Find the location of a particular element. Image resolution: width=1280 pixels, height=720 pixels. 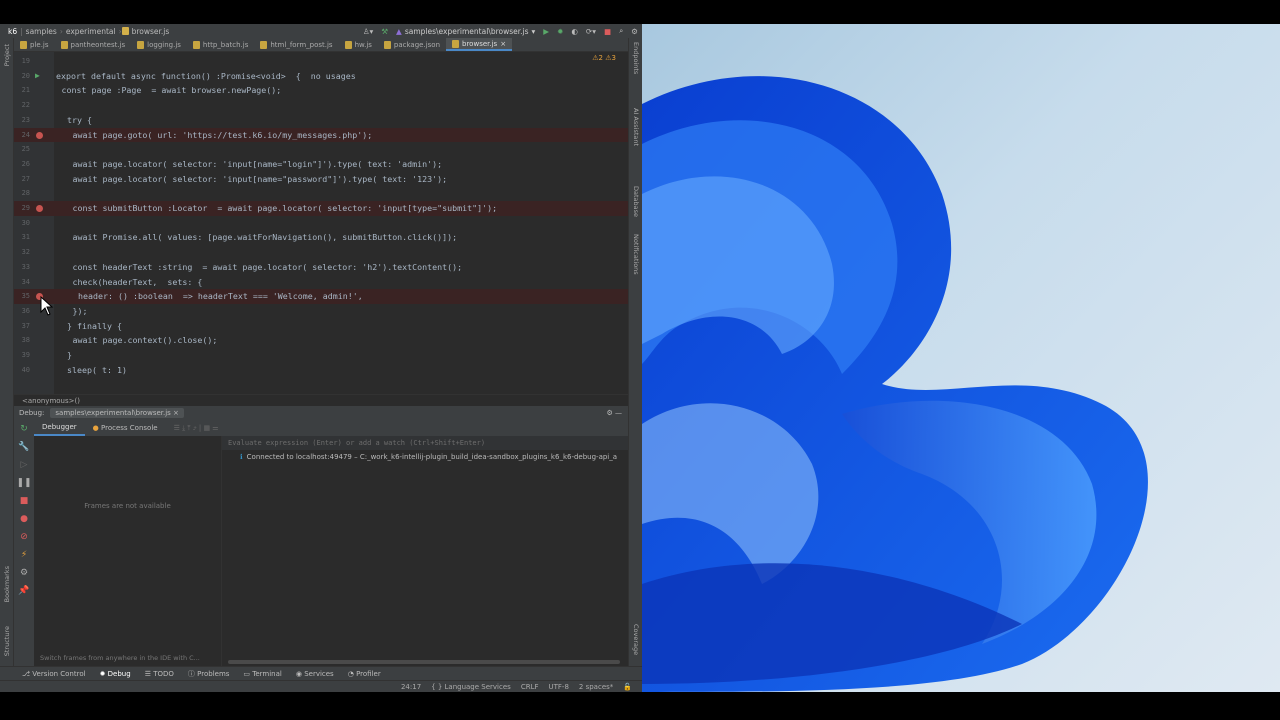

line-number: 39 is located at coordinates (25, 355).